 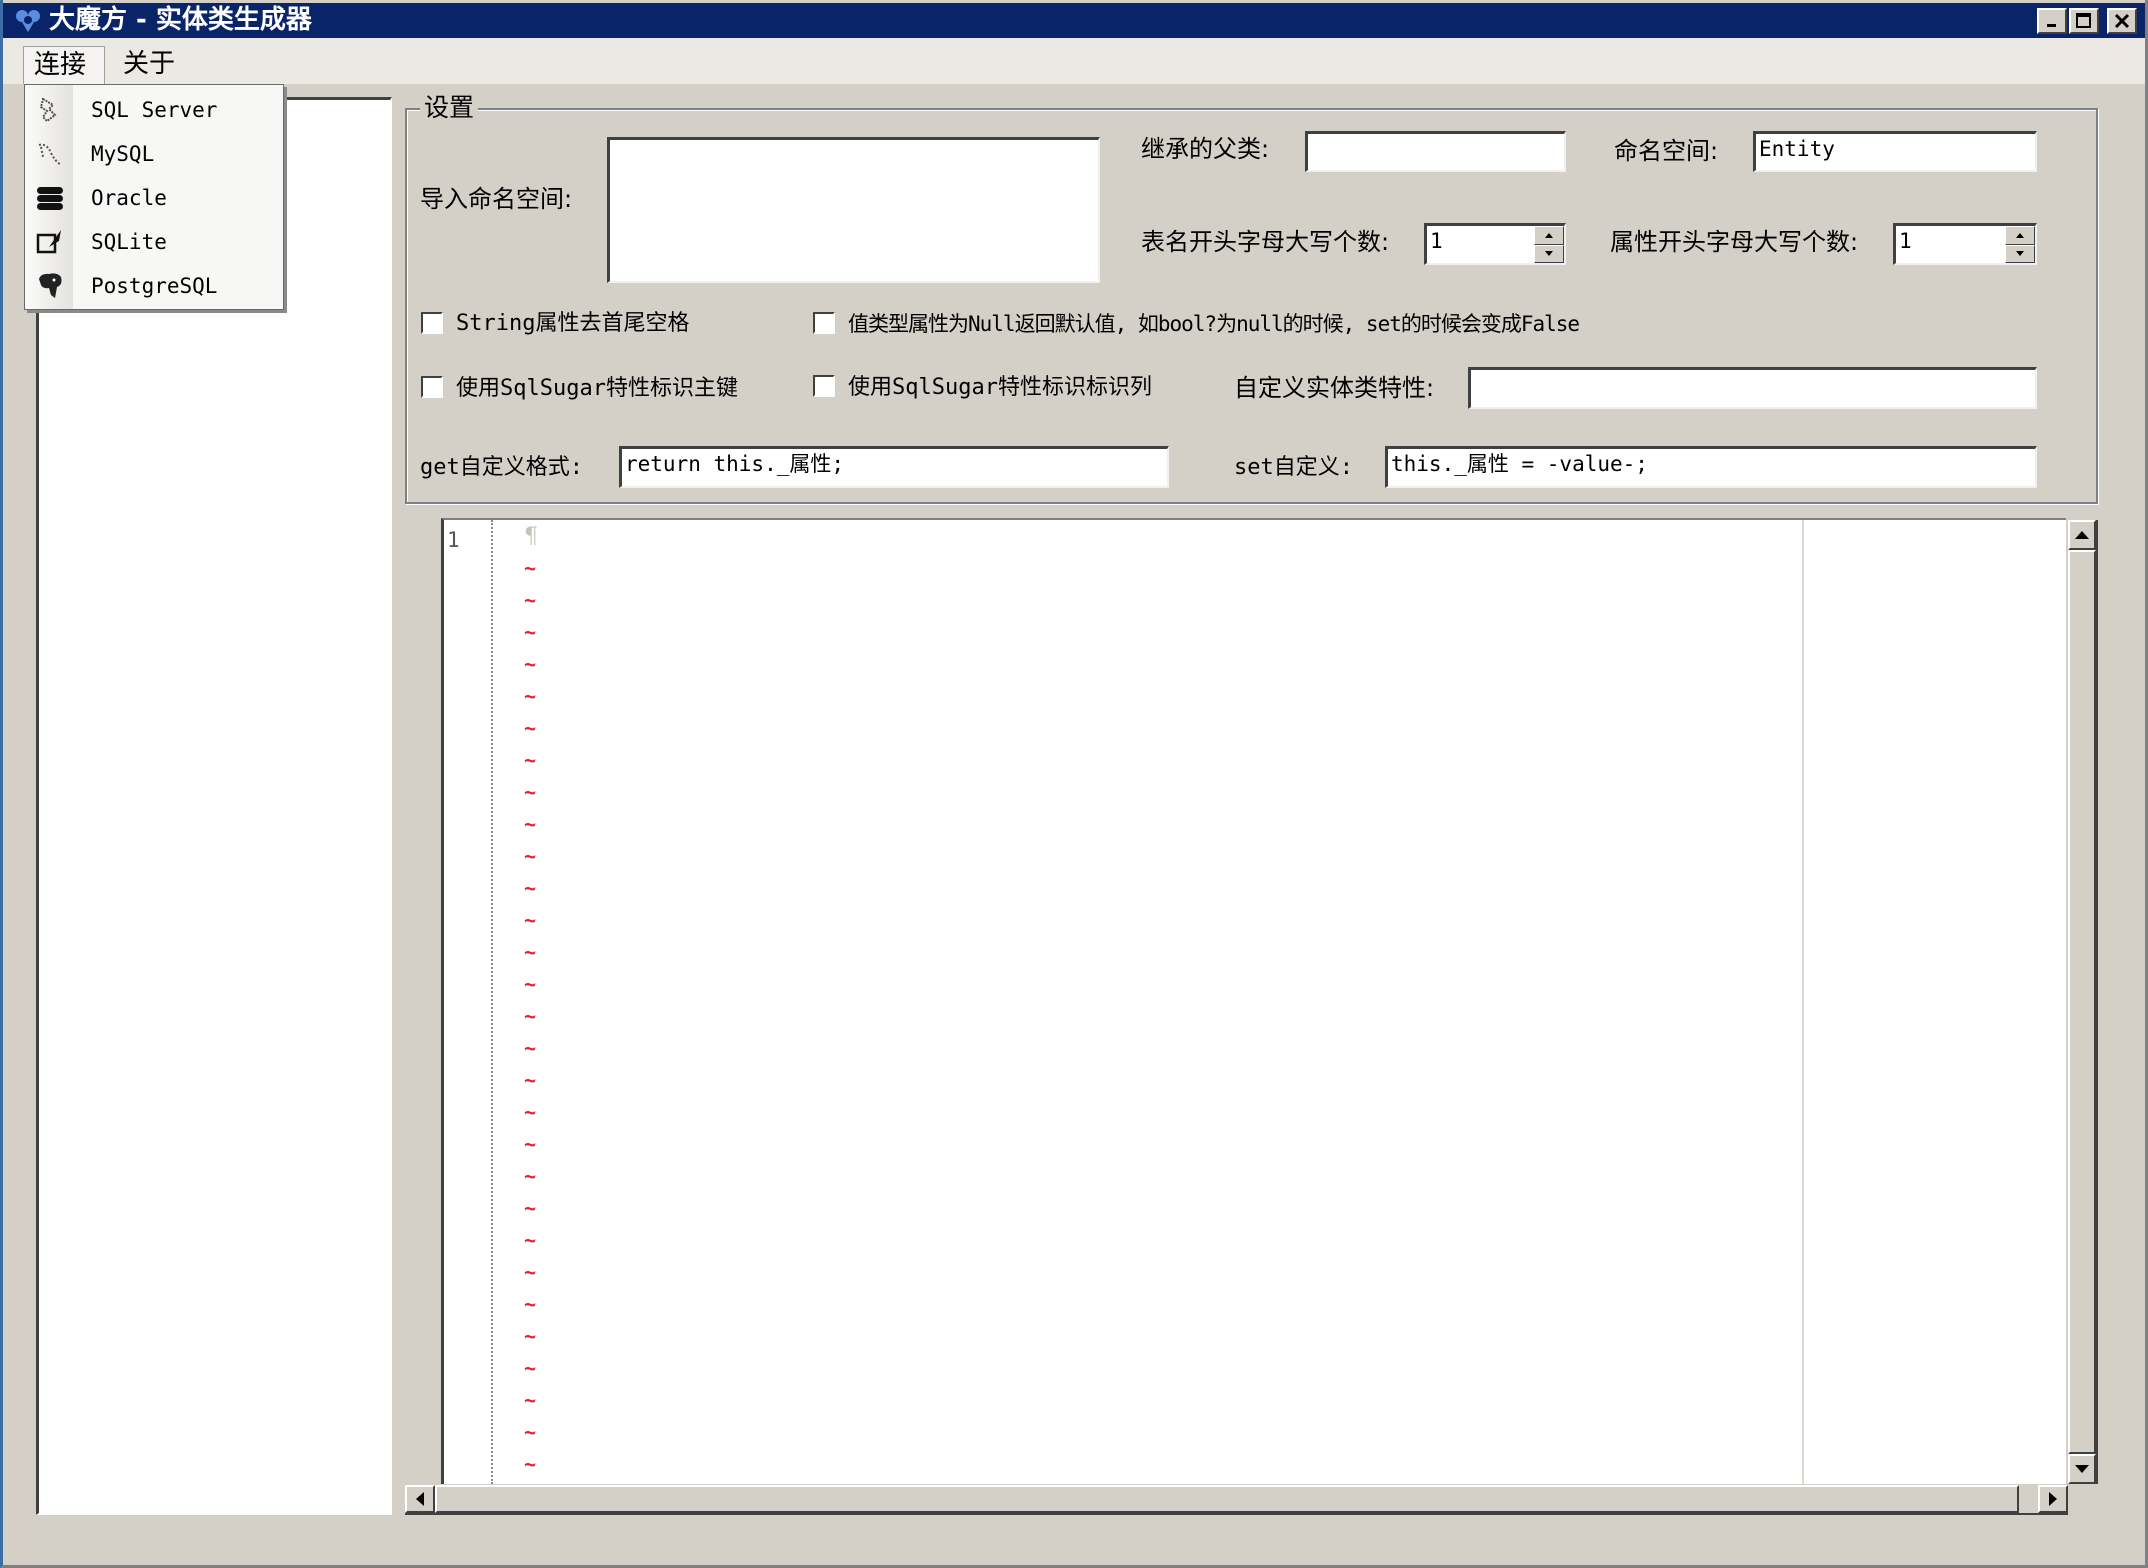 What do you see at coordinates (1495, 244) in the screenshot?
I see `table-upper-count-stepper: 1` at bounding box center [1495, 244].